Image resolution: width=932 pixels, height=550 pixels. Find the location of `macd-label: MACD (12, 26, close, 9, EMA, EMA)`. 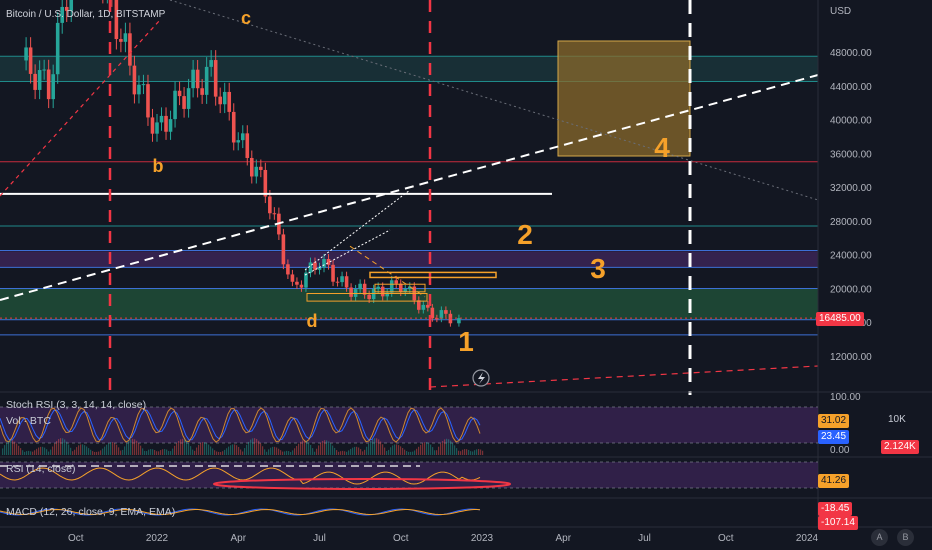

macd-label: MACD (12, 26, close, 9, EMA, EMA) is located at coordinates (90, 512).